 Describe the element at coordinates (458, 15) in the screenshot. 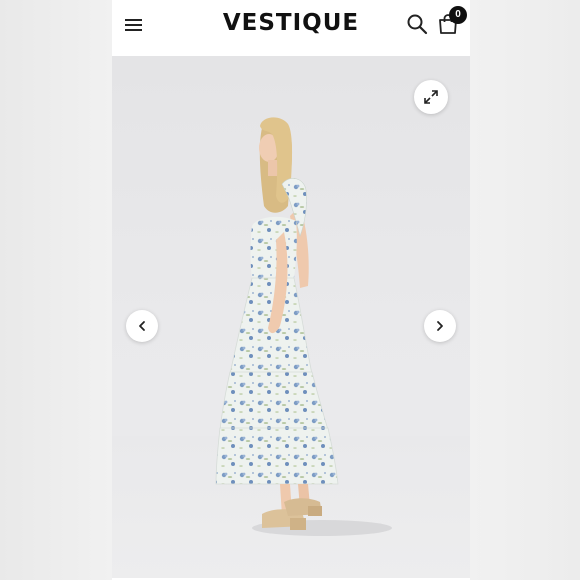

I see `cart-count-badge: 0` at that location.